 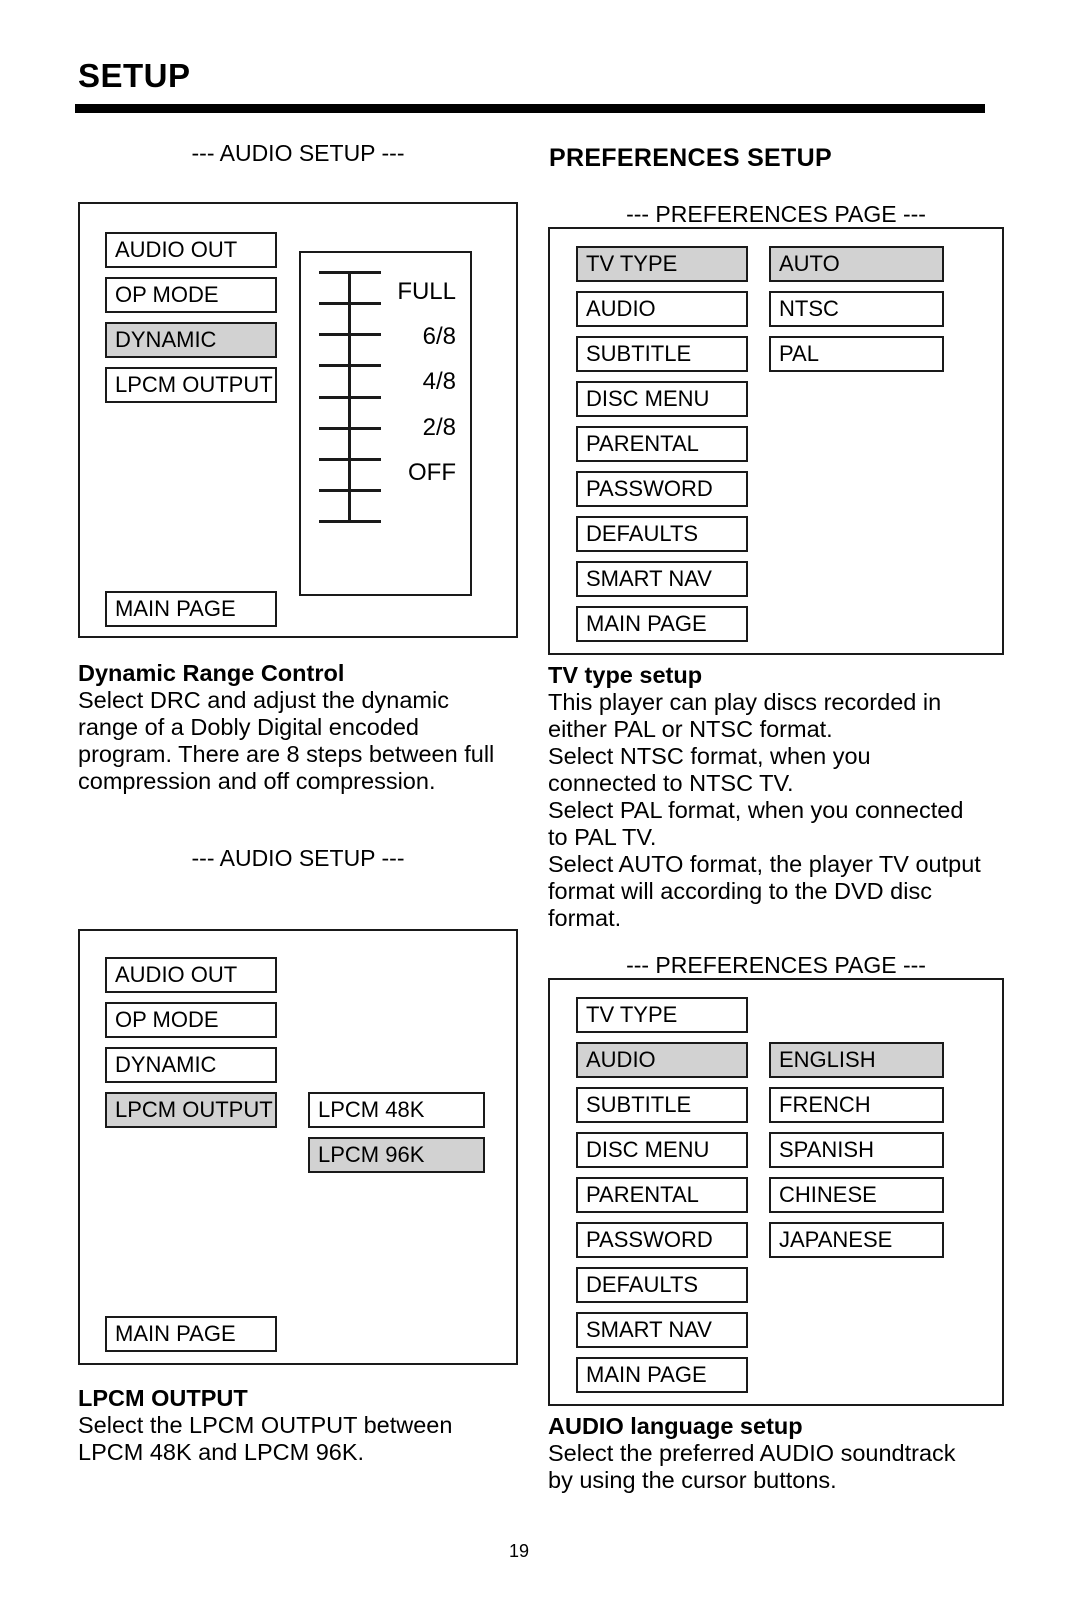 What do you see at coordinates (191, 1065) in the screenshot?
I see `audio-menu-2-item-dynamic: DYNAMIC` at bounding box center [191, 1065].